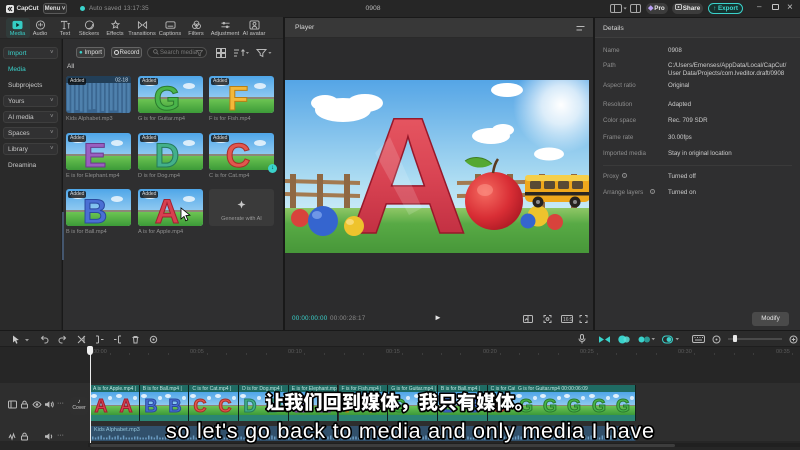 The width and height of the screenshot is (800, 450). Describe the element at coordinates (238, 96) in the screenshot. I see `svg-text: F` at that location.